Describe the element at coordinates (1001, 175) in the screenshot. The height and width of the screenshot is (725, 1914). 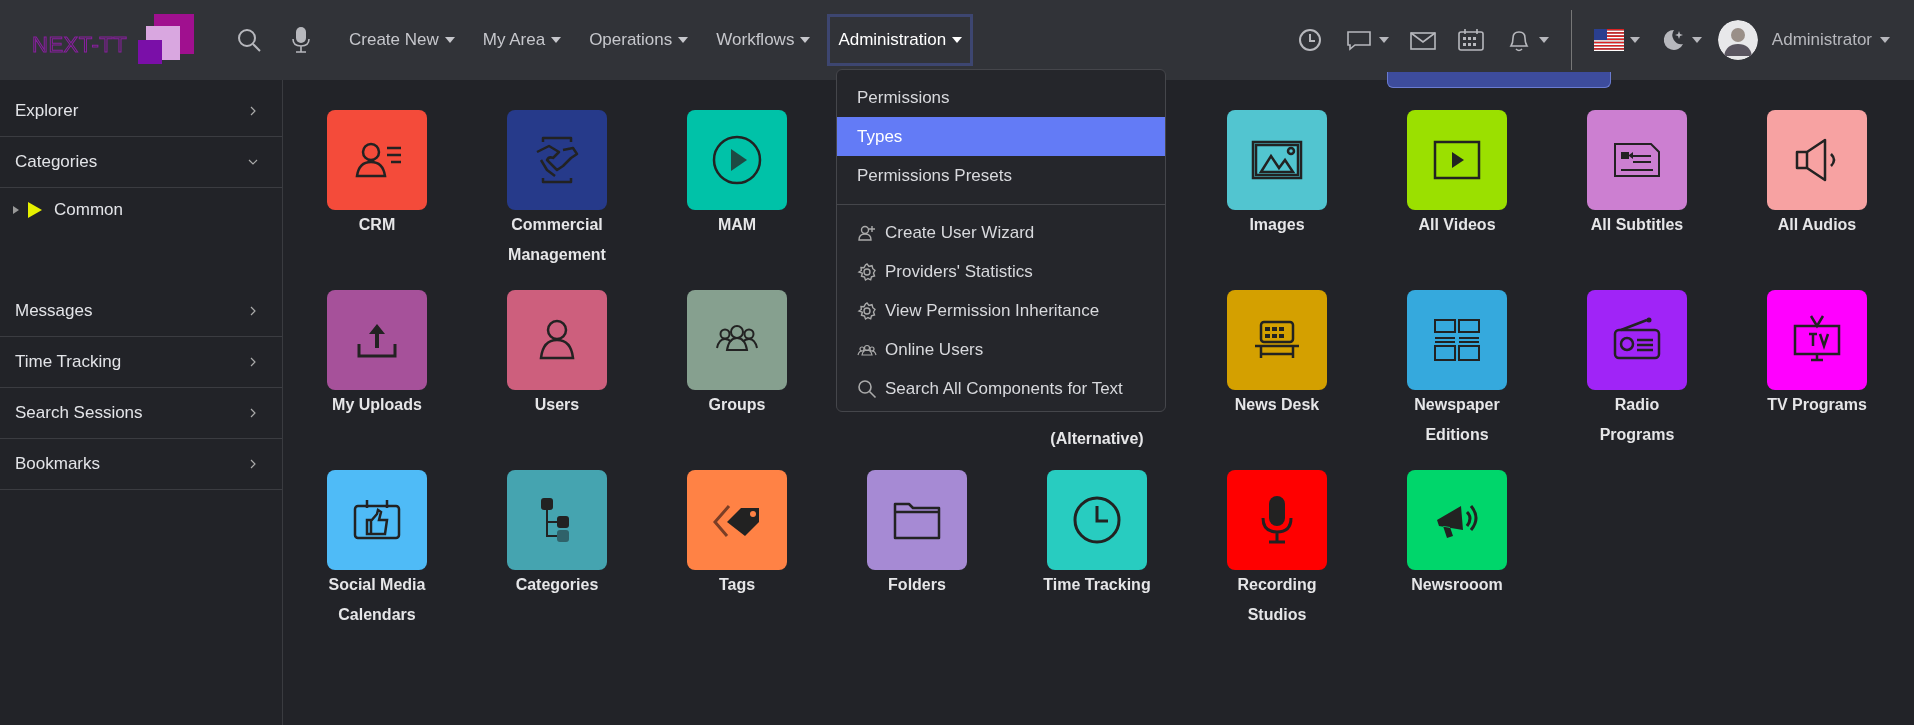
I see `menu-item: Permissions Presets` at that location.